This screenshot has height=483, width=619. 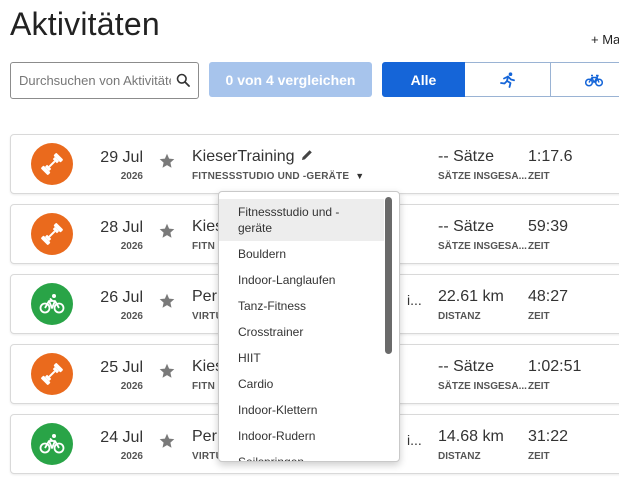 What do you see at coordinates (550, 156) in the screenshot?
I see `time-value: 1:17.6` at bounding box center [550, 156].